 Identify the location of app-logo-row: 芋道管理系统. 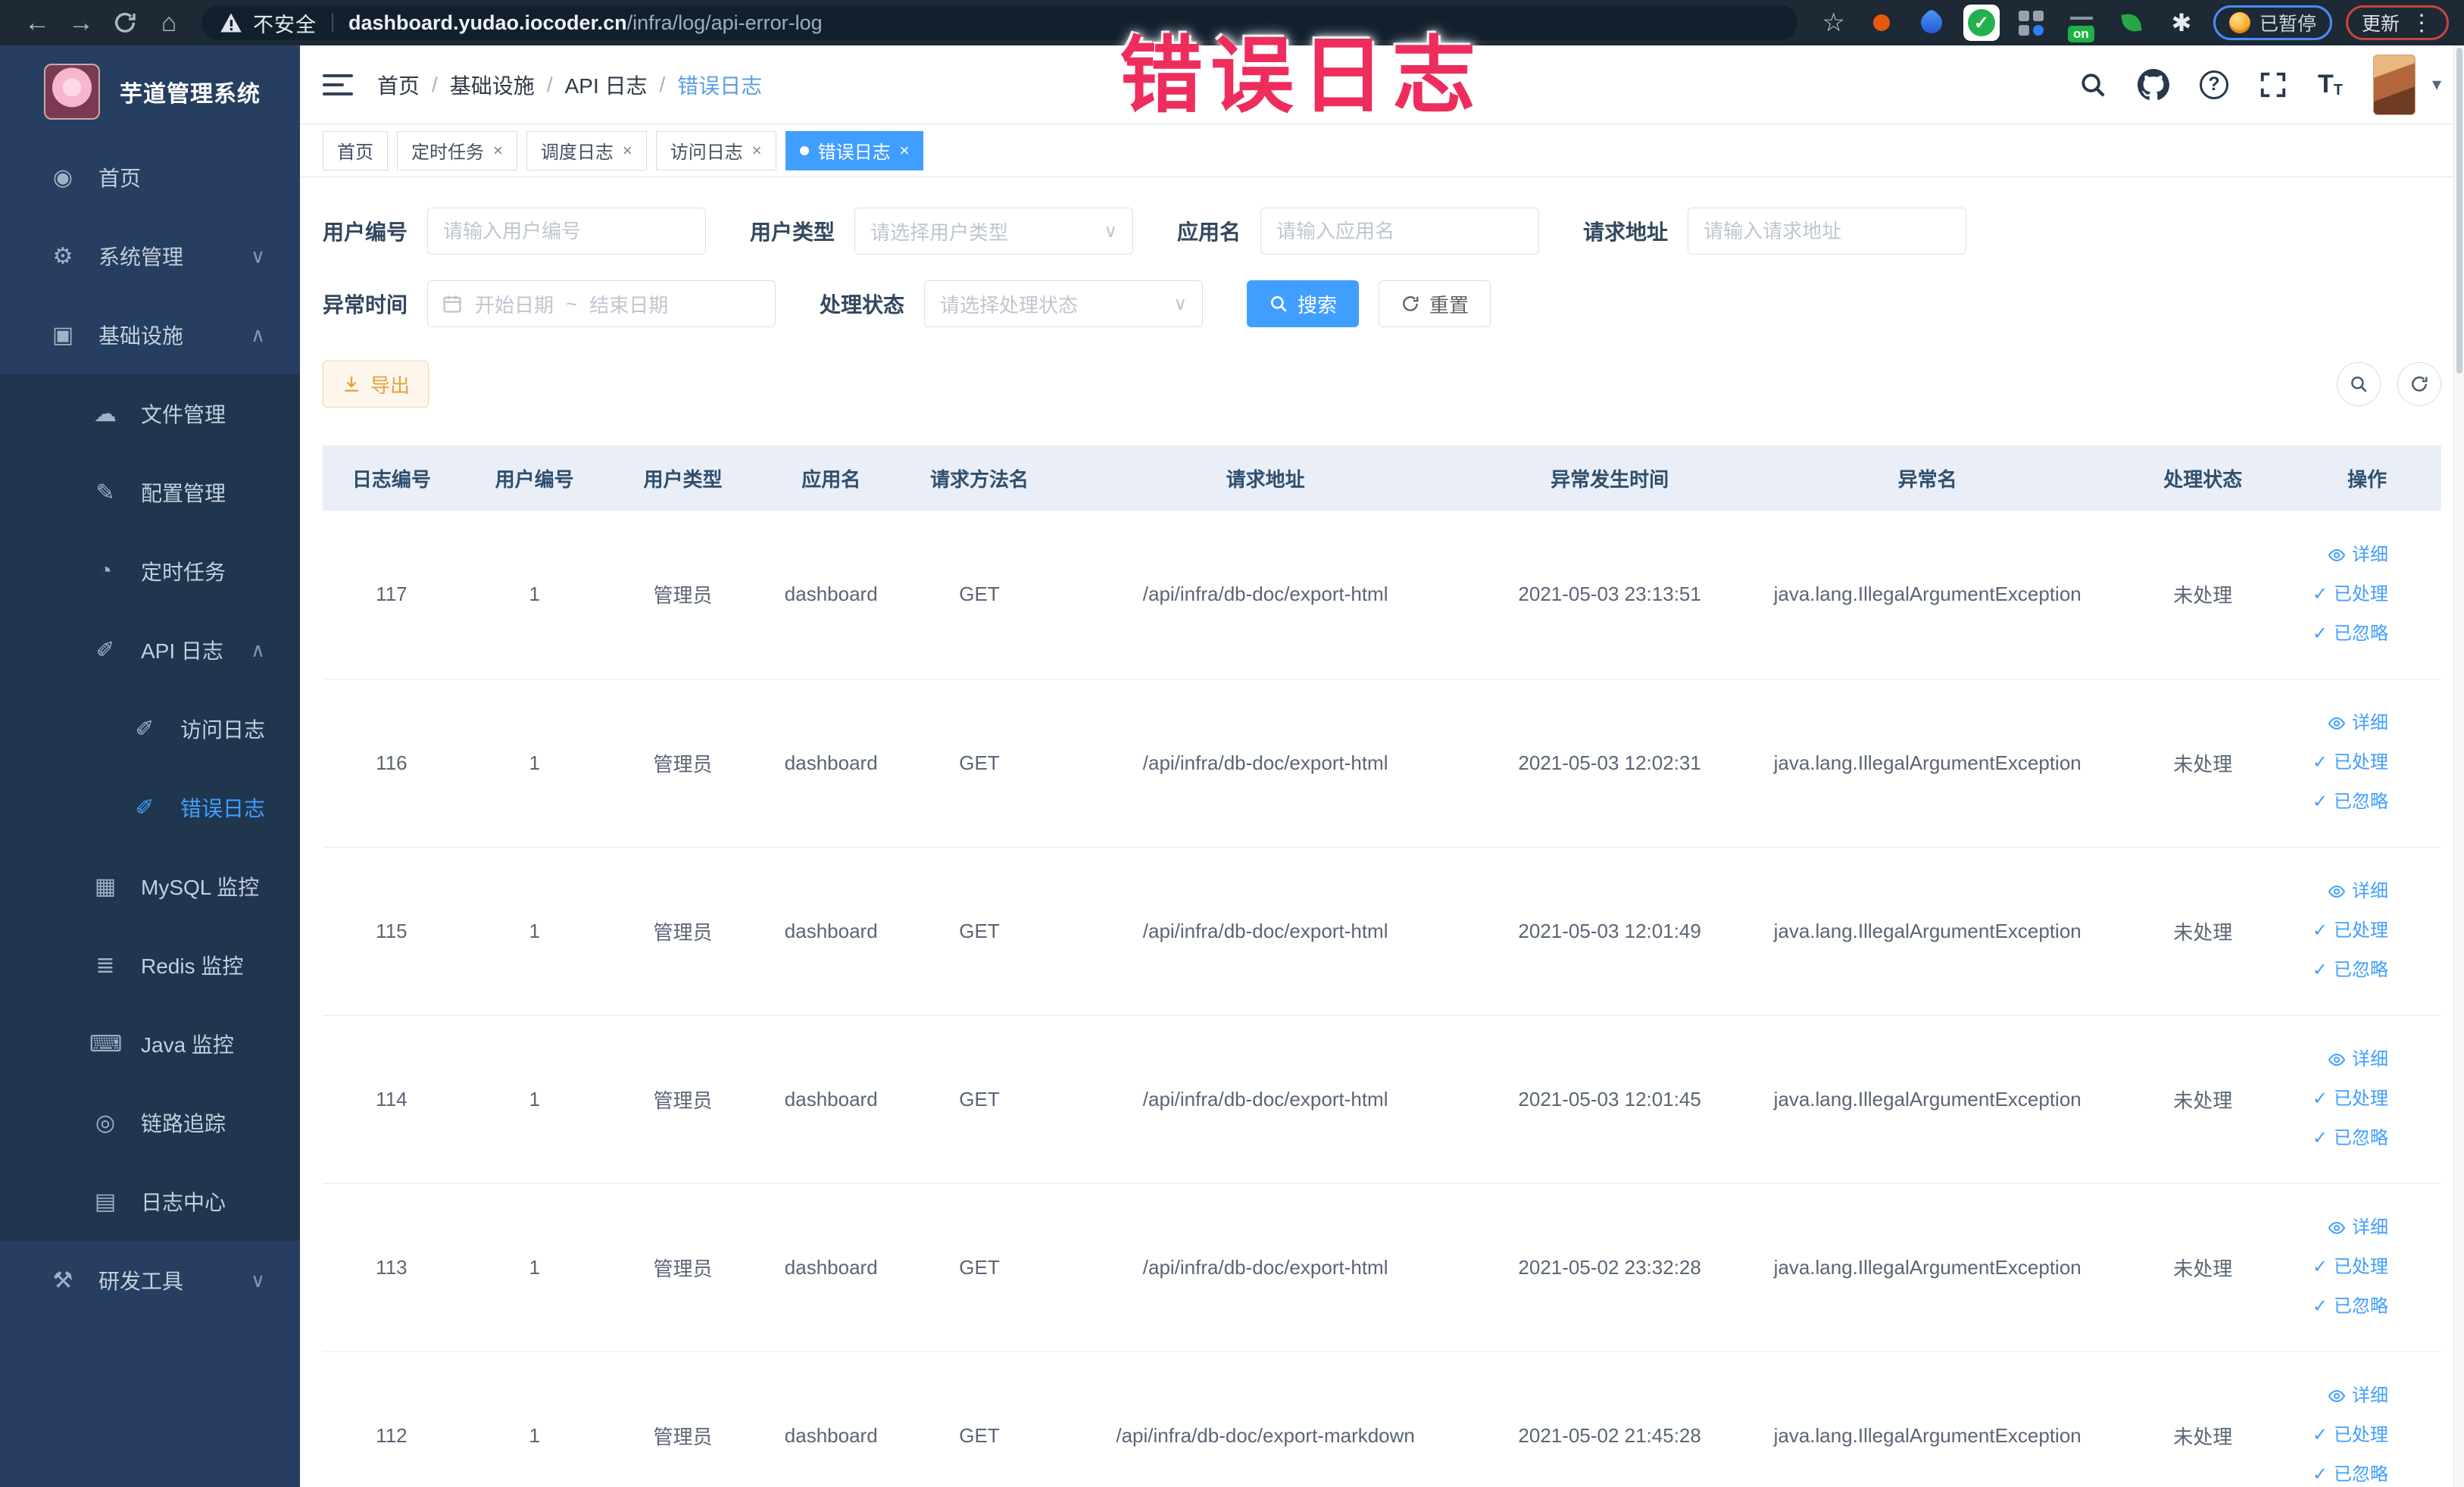
(150, 91).